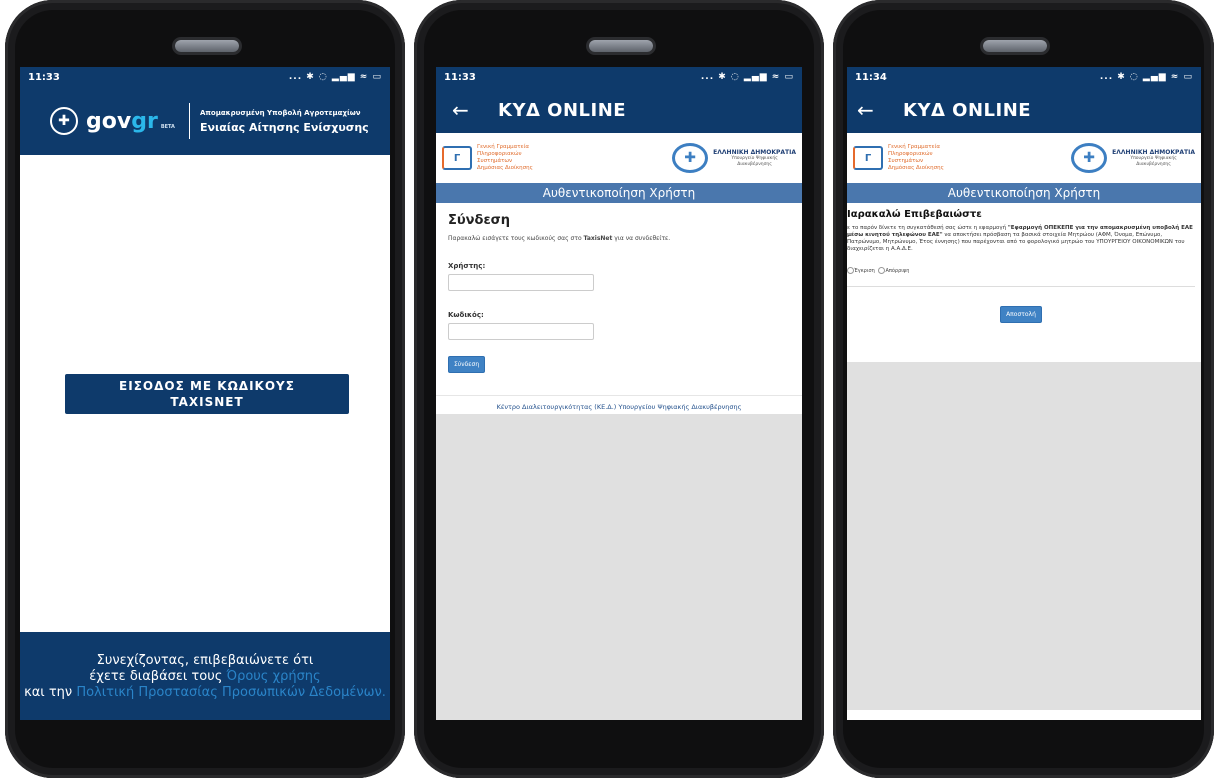  I want to click on status-time: 11:34, so click(871, 77).